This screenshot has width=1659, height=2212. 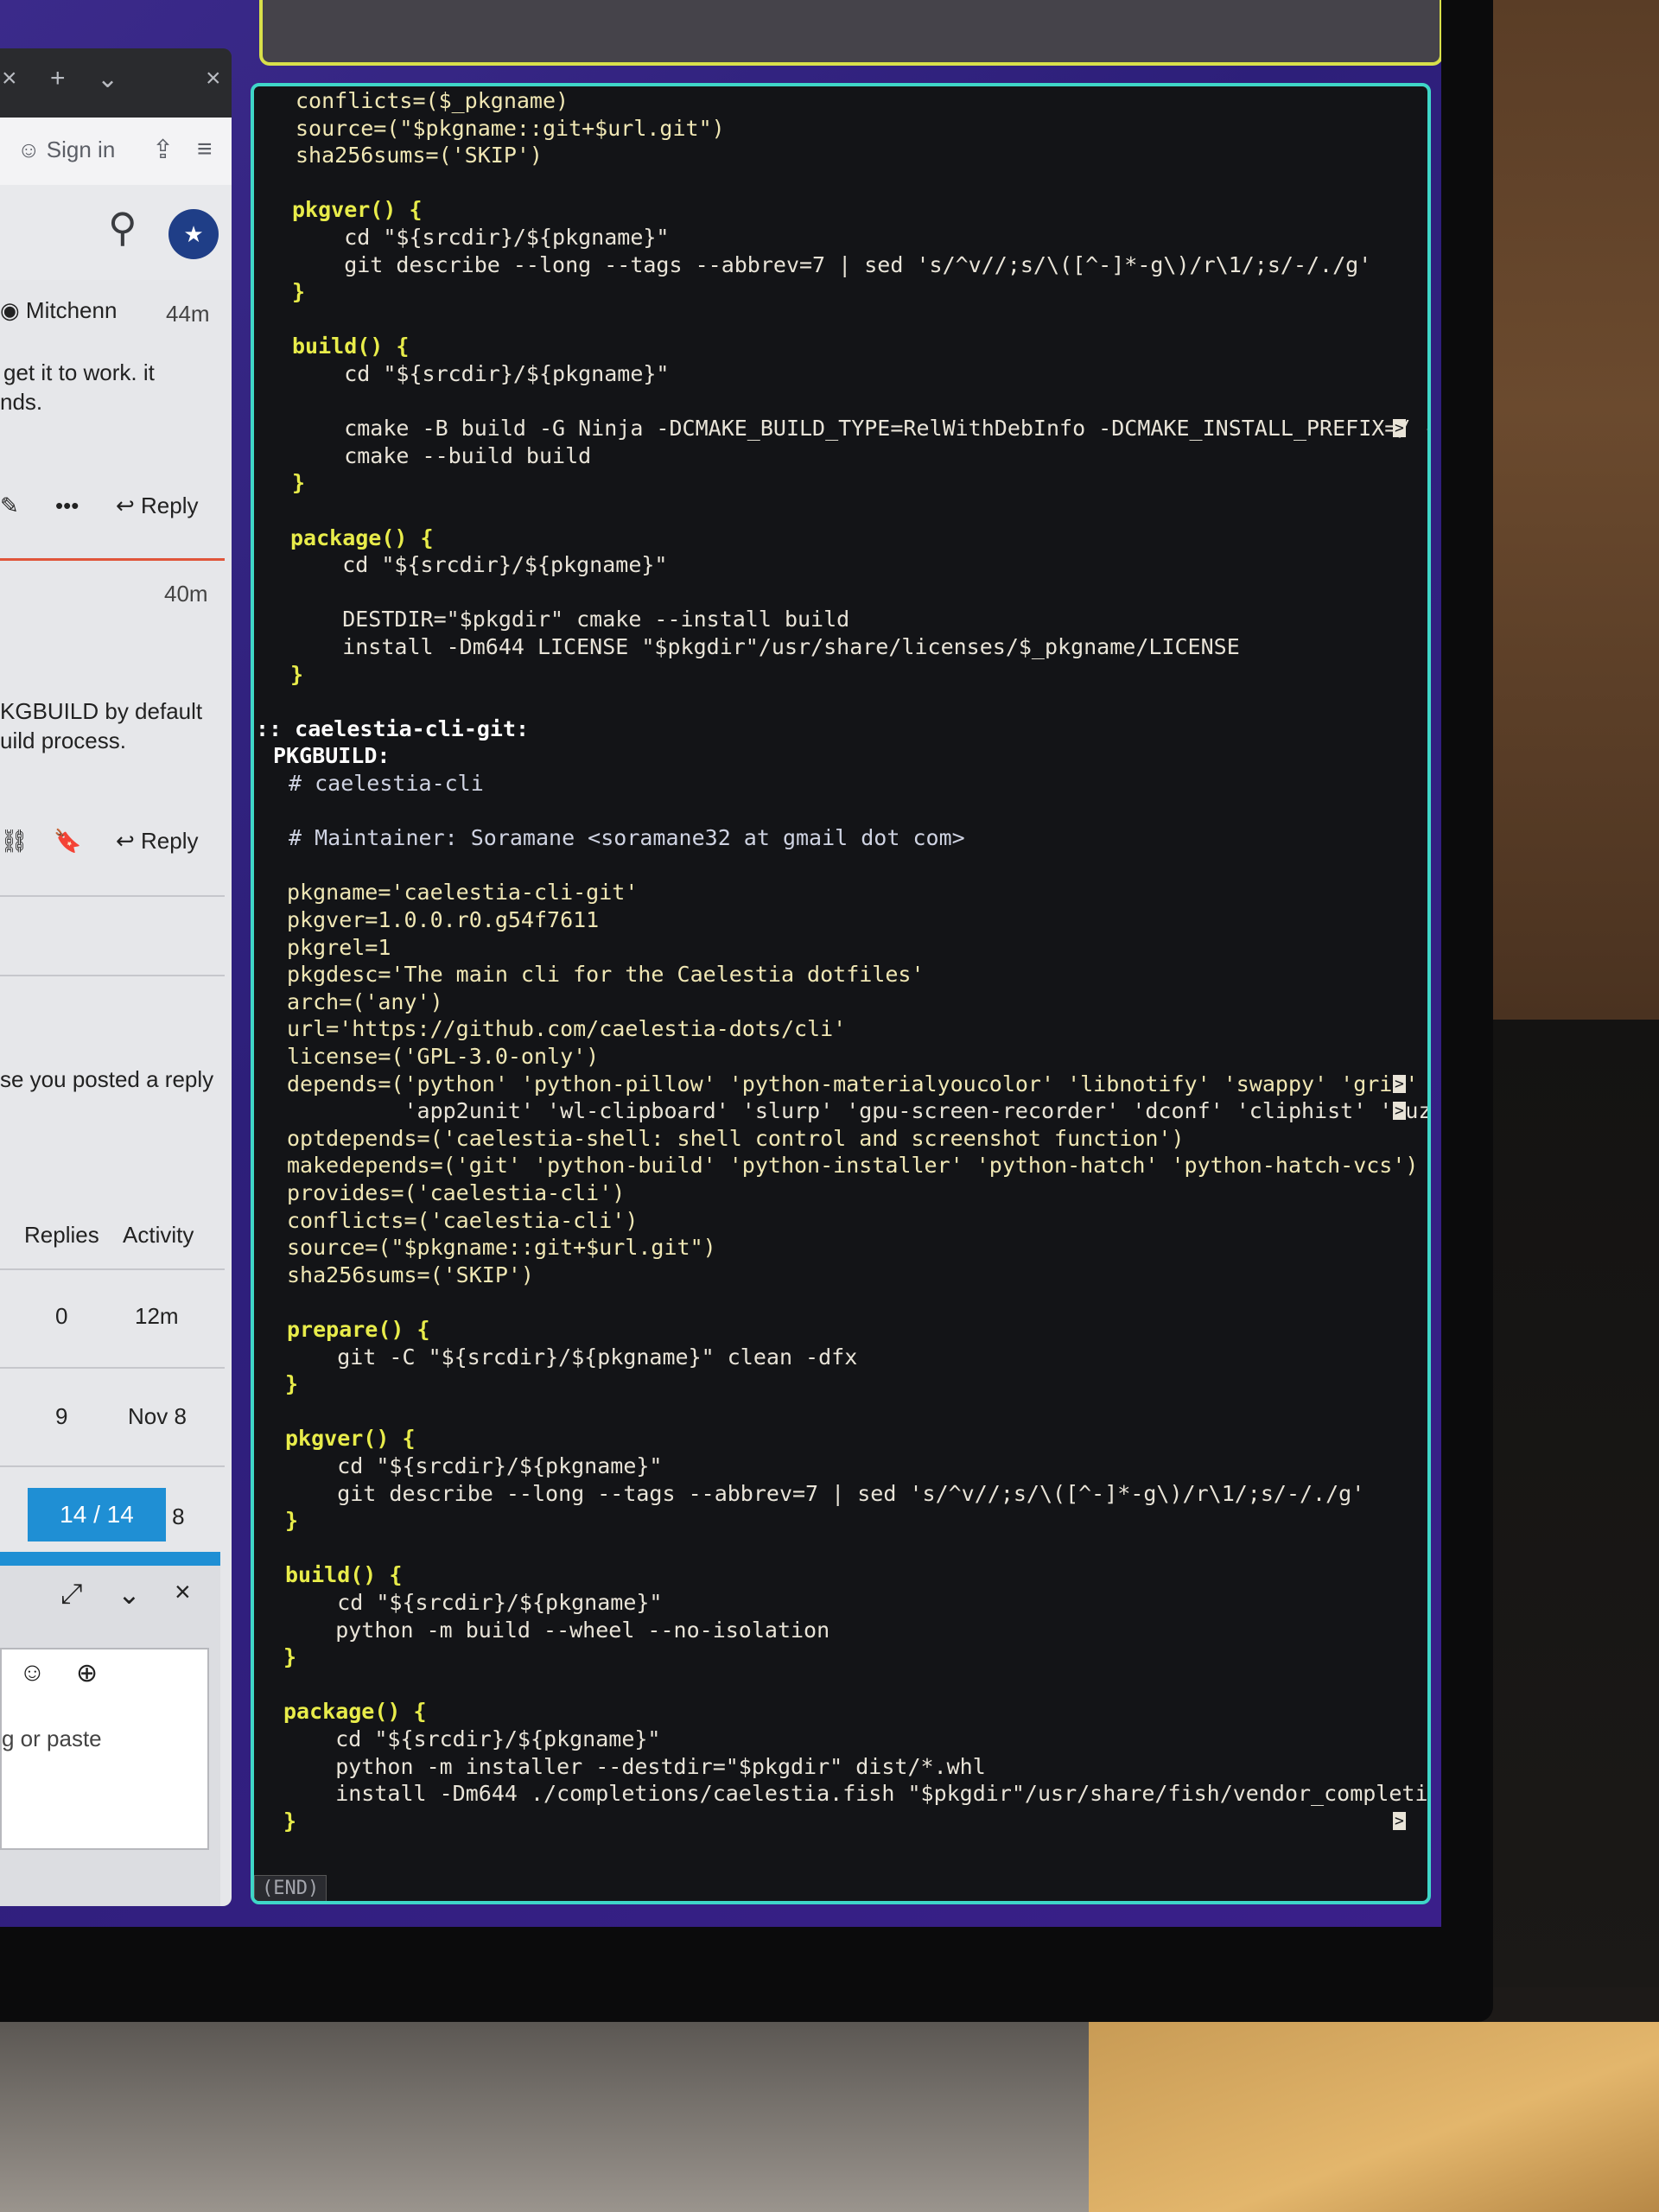 What do you see at coordinates (163, 150) in the screenshot?
I see `extensions-icon: ⇪` at bounding box center [163, 150].